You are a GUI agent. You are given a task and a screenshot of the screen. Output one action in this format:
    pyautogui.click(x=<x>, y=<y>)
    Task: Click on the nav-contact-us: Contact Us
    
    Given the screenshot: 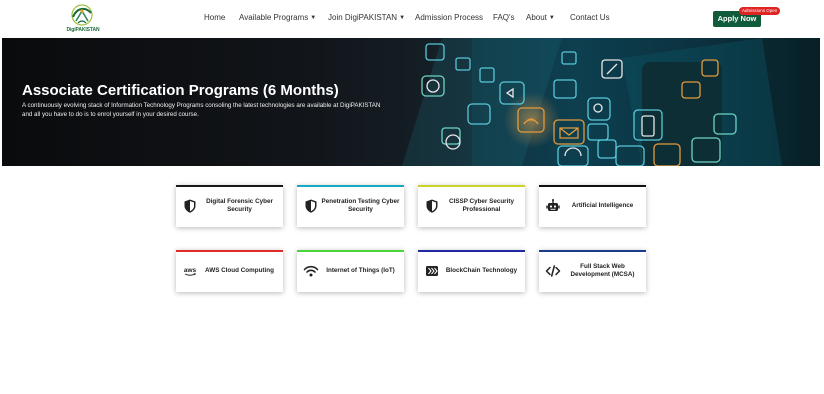 What is the action you would take?
    pyautogui.click(x=590, y=17)
    